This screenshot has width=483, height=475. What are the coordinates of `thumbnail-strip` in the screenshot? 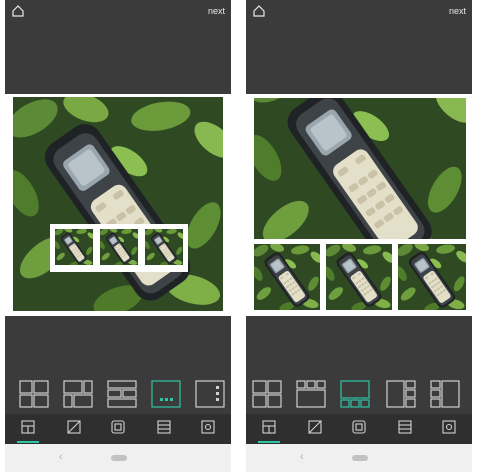 It's located at (119, 248).